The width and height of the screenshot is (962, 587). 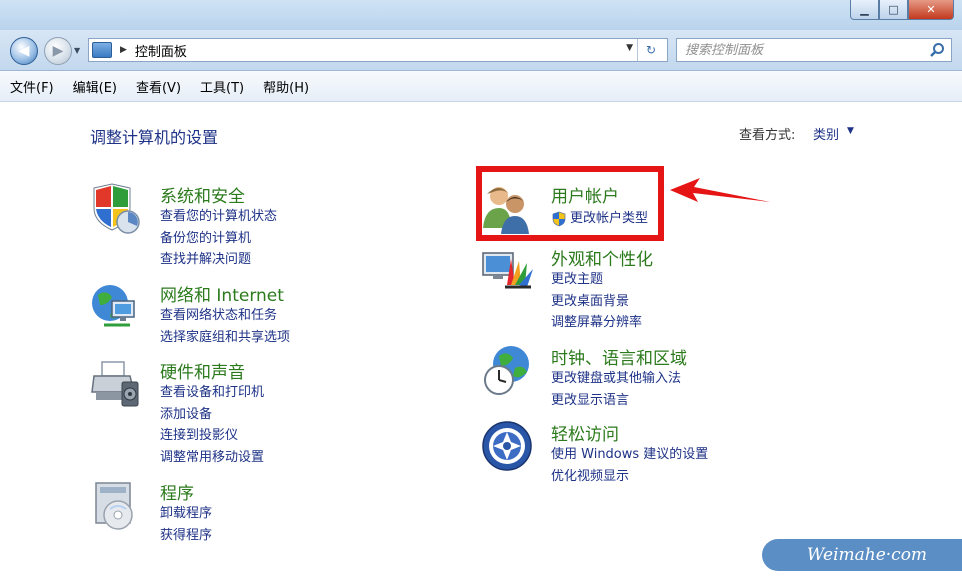 I want to click on link-network-status: 查看网络状态和任务, so click(x=225, y=316).